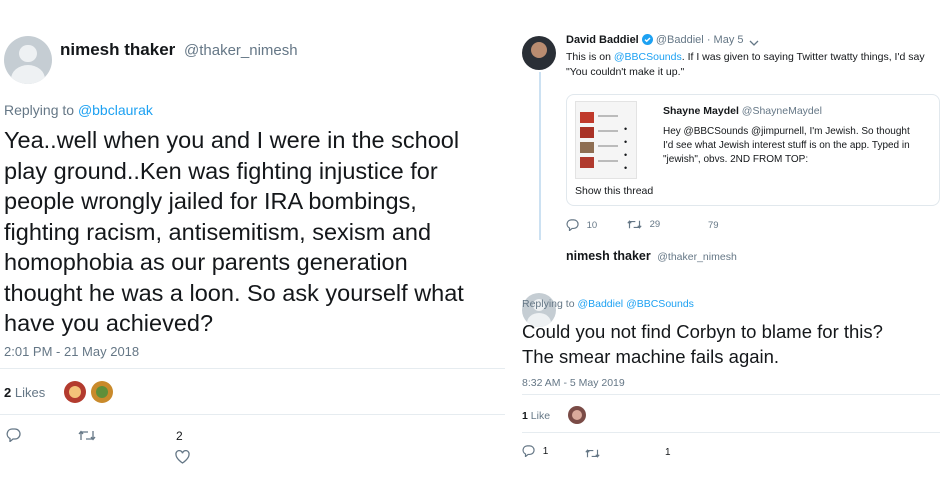  I want to click on bbcsounds-mention: @BBCSounds, so click(648, 57).